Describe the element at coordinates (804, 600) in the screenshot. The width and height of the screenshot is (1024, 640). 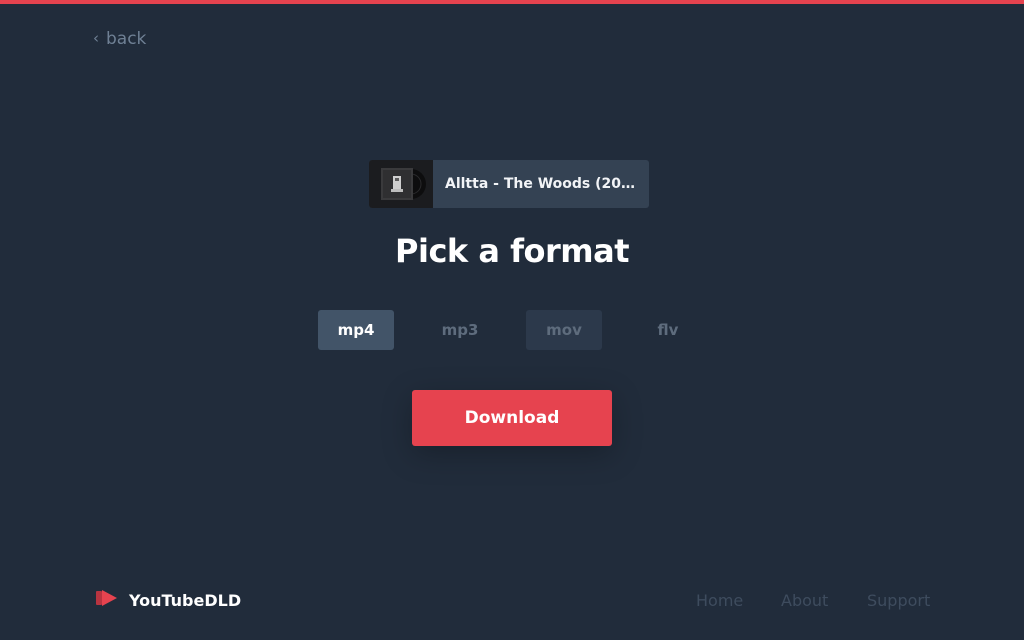
I see `footer-link-about: About` at that location.